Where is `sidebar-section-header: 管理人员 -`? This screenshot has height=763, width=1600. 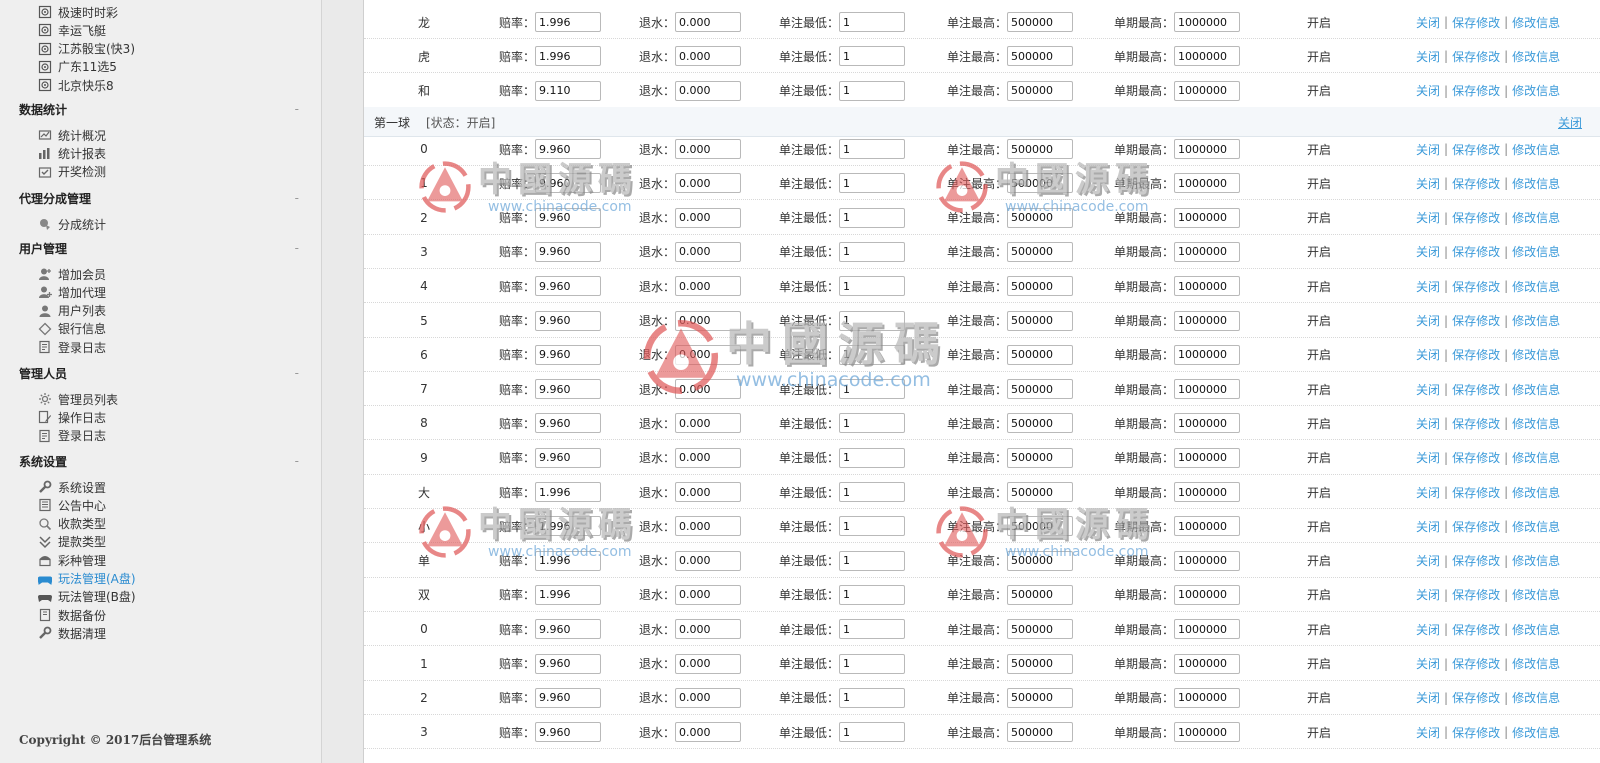
sidebar-section-header: 管理人员 - is located at coordinates (159, 373).